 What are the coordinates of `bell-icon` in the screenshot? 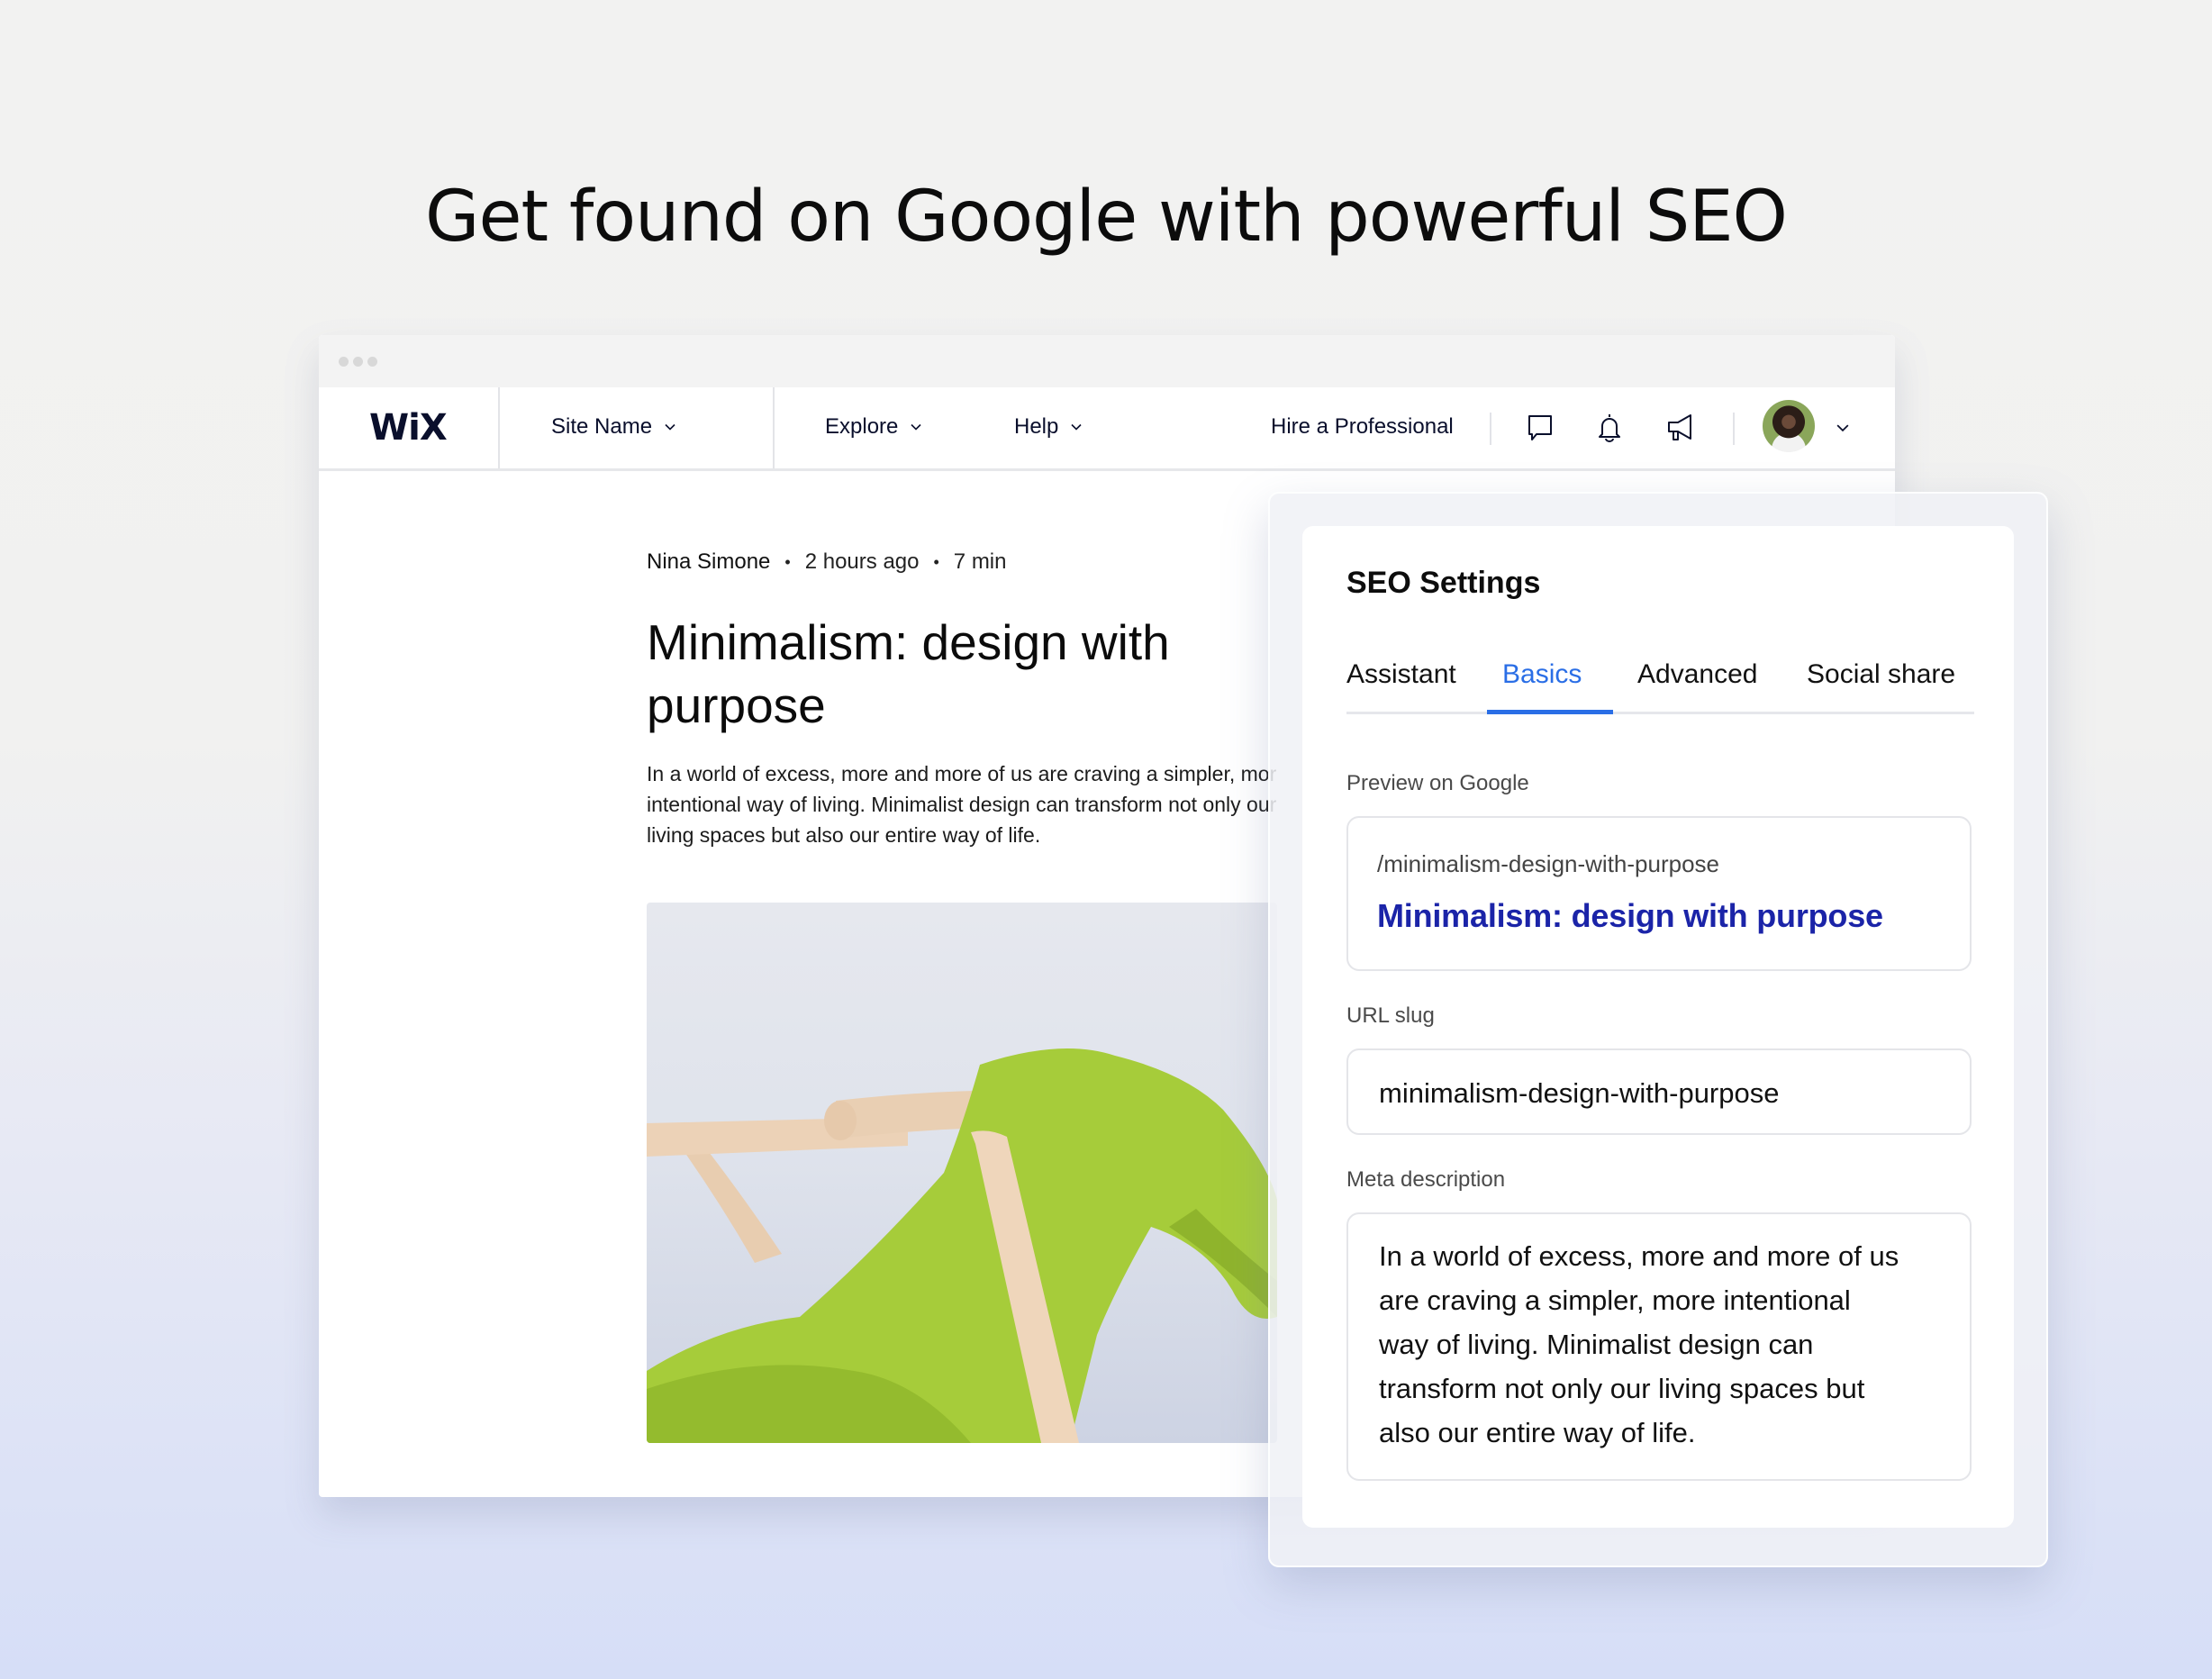 It's located at (1609, 428).